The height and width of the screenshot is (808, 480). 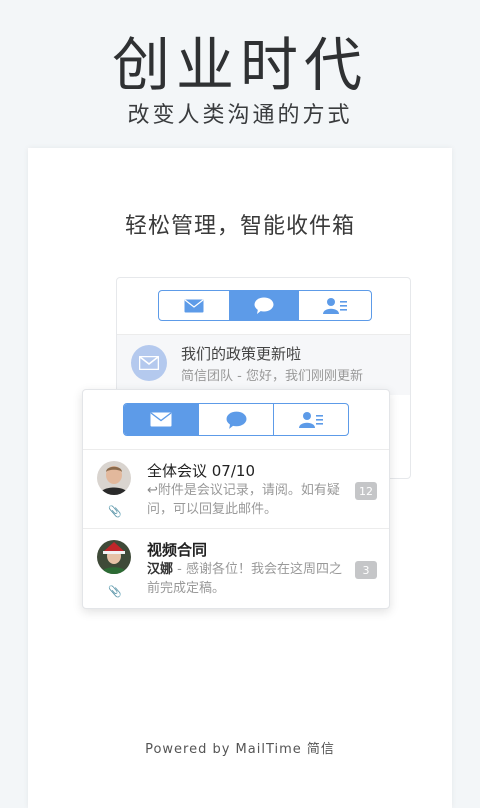 I want to click on feature-heading: 轻松管理，智能收件箱, so click(x=239, y=226).